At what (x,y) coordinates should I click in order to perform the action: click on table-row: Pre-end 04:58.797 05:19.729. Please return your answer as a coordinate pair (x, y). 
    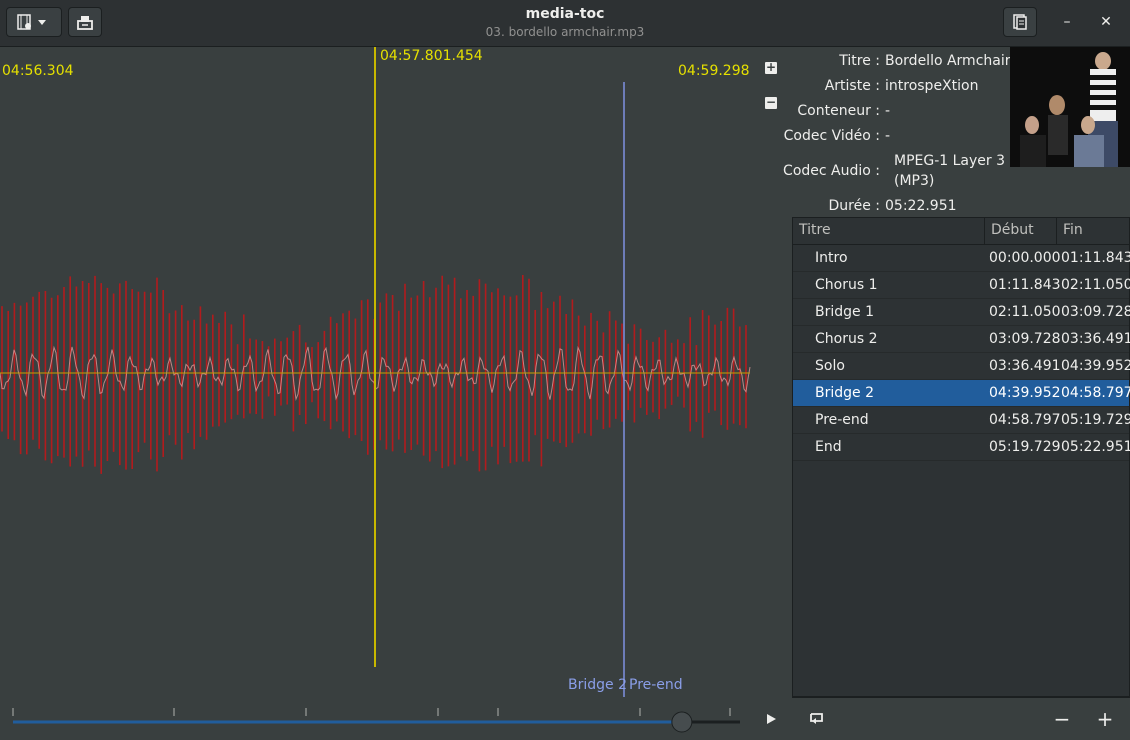
    Looking at the image, I should click on (961, 420).